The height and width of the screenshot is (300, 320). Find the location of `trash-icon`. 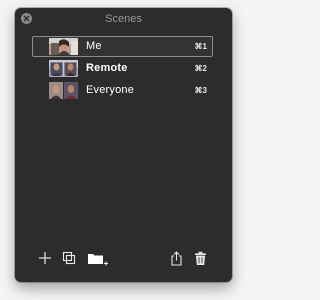

trash-icon is located at coordinates (200, 258).